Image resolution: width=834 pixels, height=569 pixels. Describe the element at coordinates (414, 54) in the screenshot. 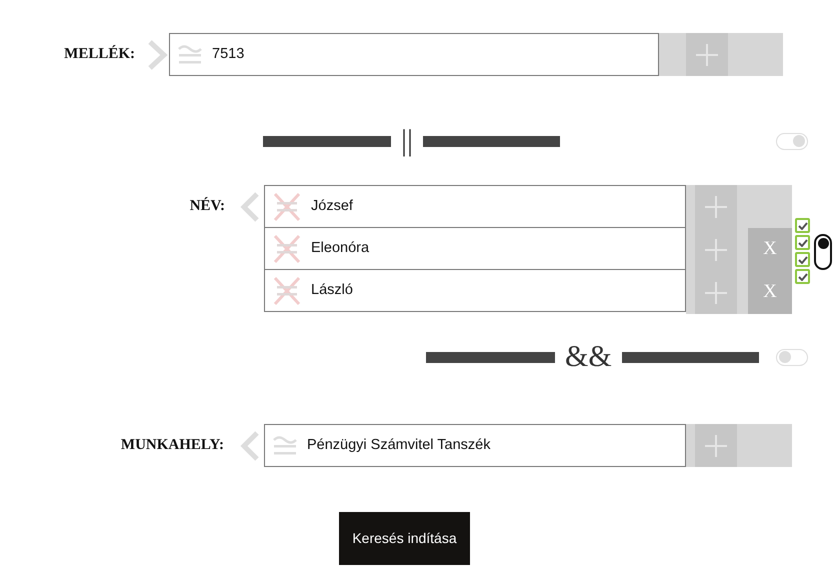

I see `input-field: 7513` at that location.